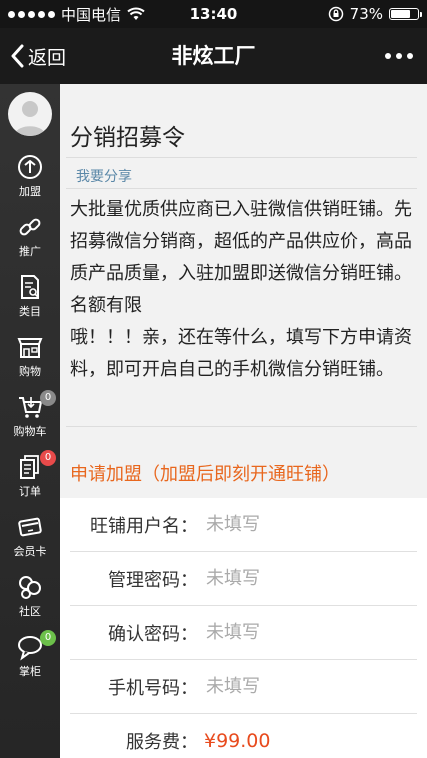 Image resolution: width=427 pixels, height=758 pixels. What do you see at coordinates (306, 632) in the screenshot?
I see `confirm-password-input` at bounding box center [306, 632].